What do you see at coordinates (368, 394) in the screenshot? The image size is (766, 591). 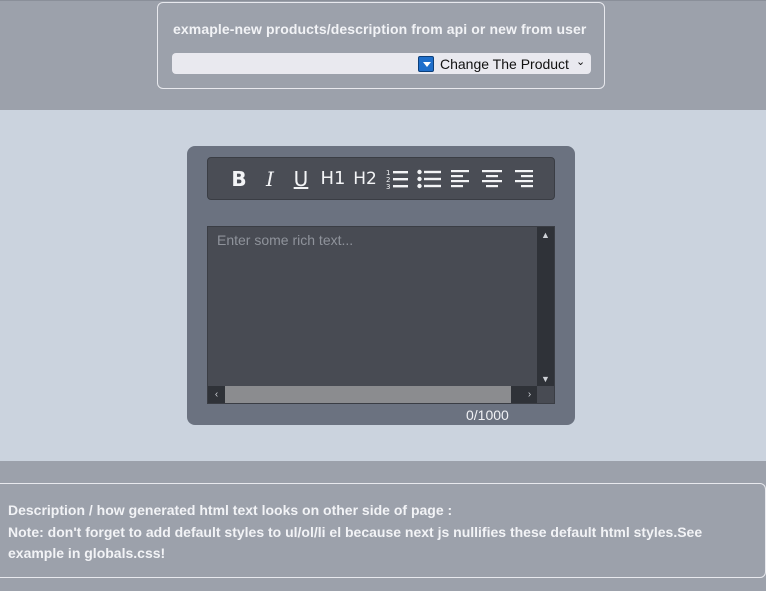 I see `horizontal-scroll-thumb` at bounding box center [368, 394].